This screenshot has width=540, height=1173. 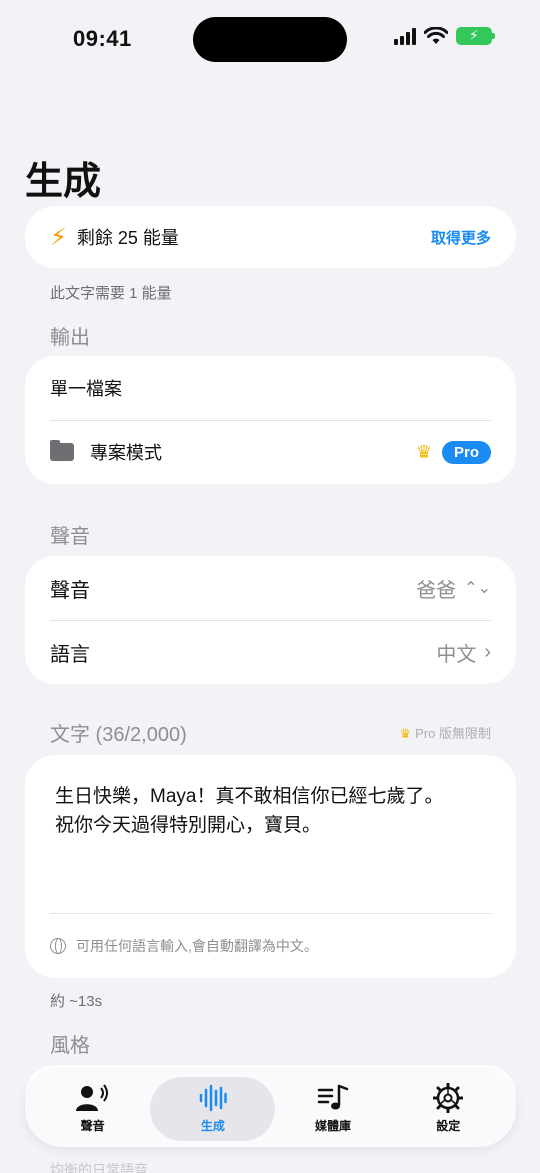 I want to click on music-list-icon, so click(x=333, y=1098).